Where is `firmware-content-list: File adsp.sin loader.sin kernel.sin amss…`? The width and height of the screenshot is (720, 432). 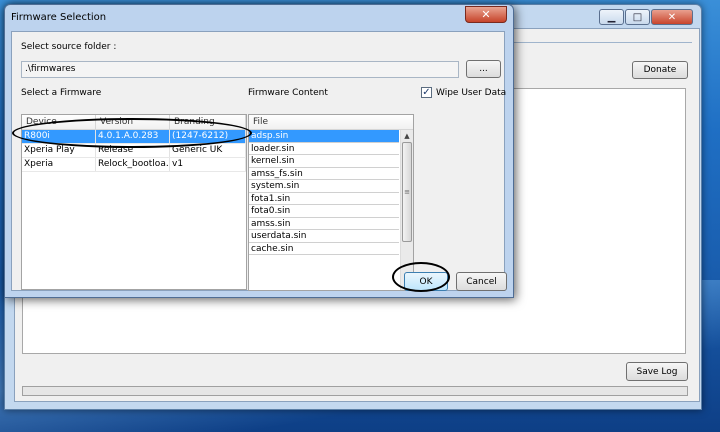 firmware-content-list: File adsp.sin loader.sin kernel.sin amss… is located at coordinates (331, 202).